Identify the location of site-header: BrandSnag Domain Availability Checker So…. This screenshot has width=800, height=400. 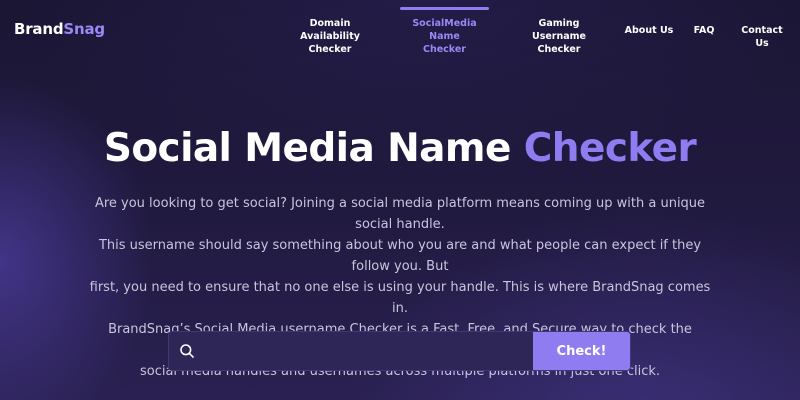
(400, 28).